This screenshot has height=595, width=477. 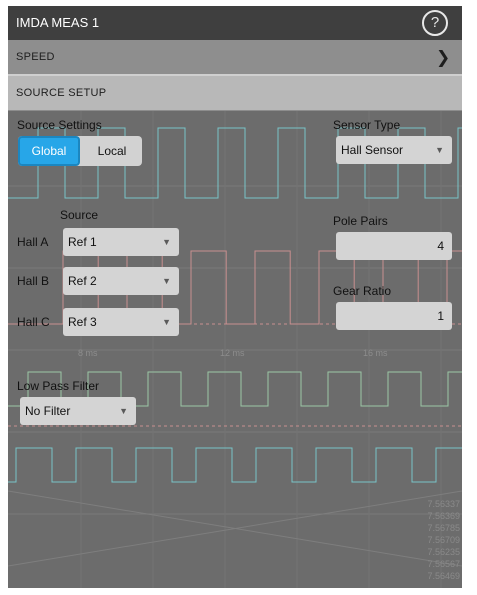 What do you see at coordinates (372, 150) in the screenshot?
I see `sensor-type-value: Hall Sensor` at bounding box center [372, 150].